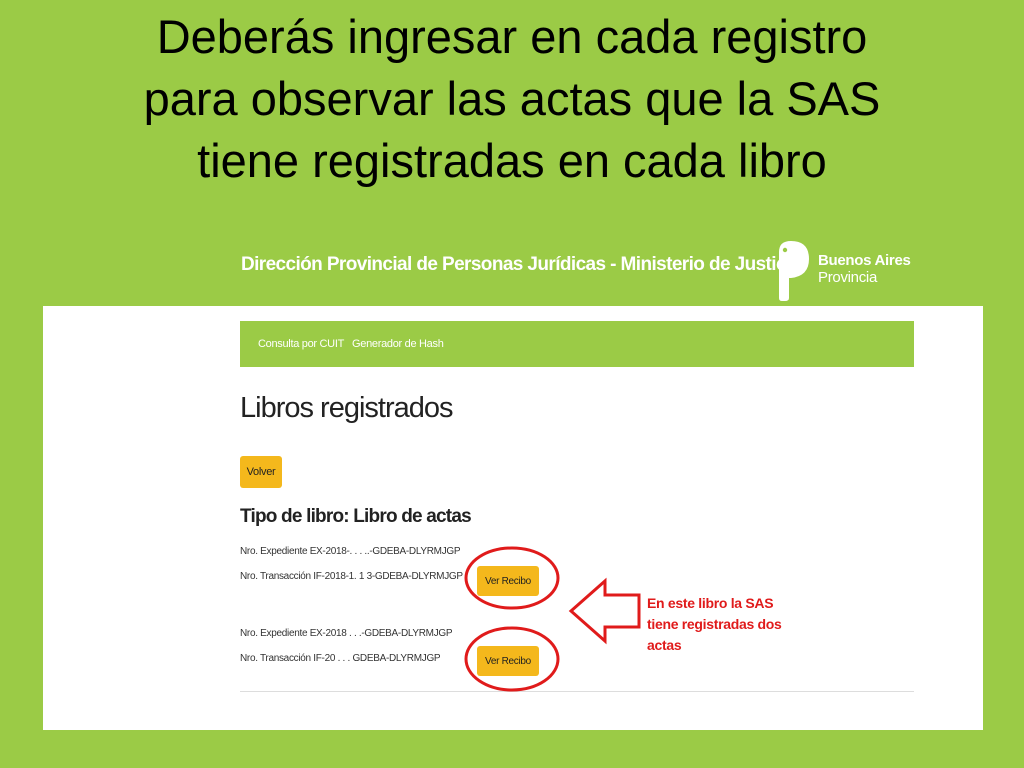  I want to click on annotation-line: actas, so click(664, 645).